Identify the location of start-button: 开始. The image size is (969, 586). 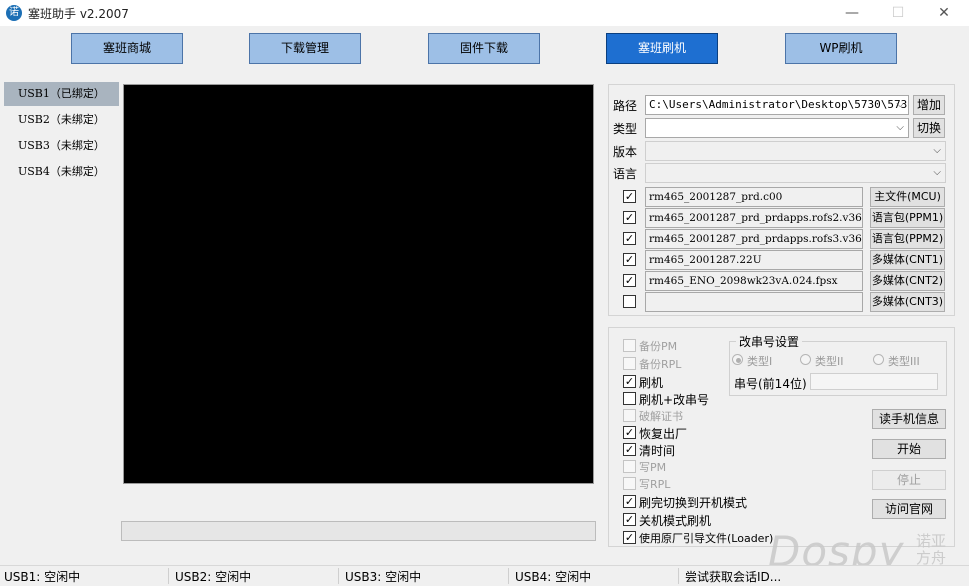
(909, 449).